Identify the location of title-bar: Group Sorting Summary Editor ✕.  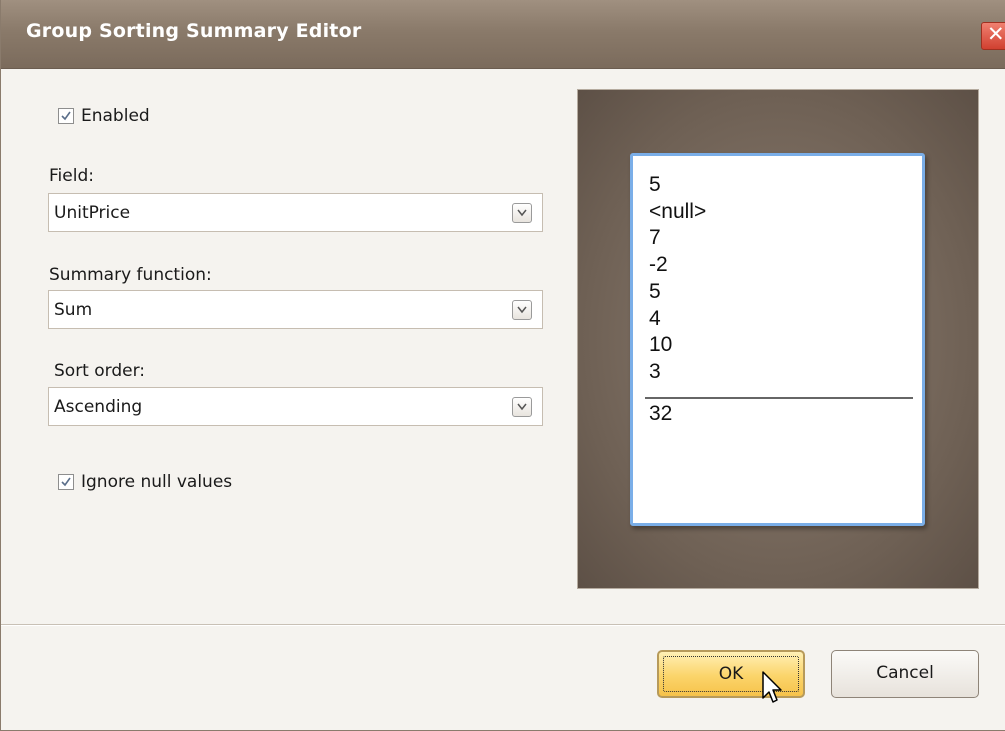
(503, 34).